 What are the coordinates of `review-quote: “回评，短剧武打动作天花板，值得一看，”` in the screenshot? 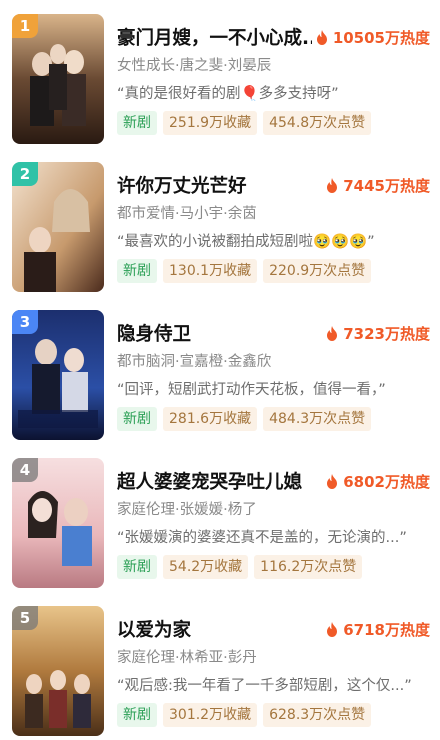 It's located at (251, 390).